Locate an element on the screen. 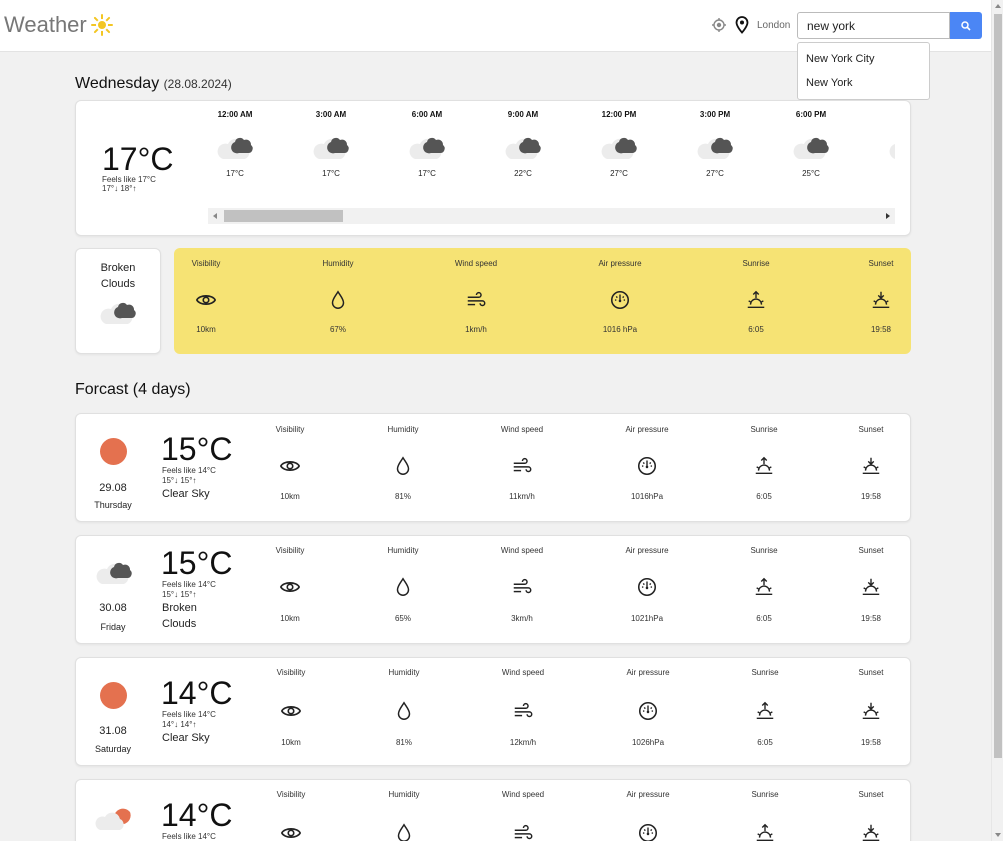 This screenshot has height=841, width=1003. forecast-condition: Clear Sky is located at coordinates (186, 738).